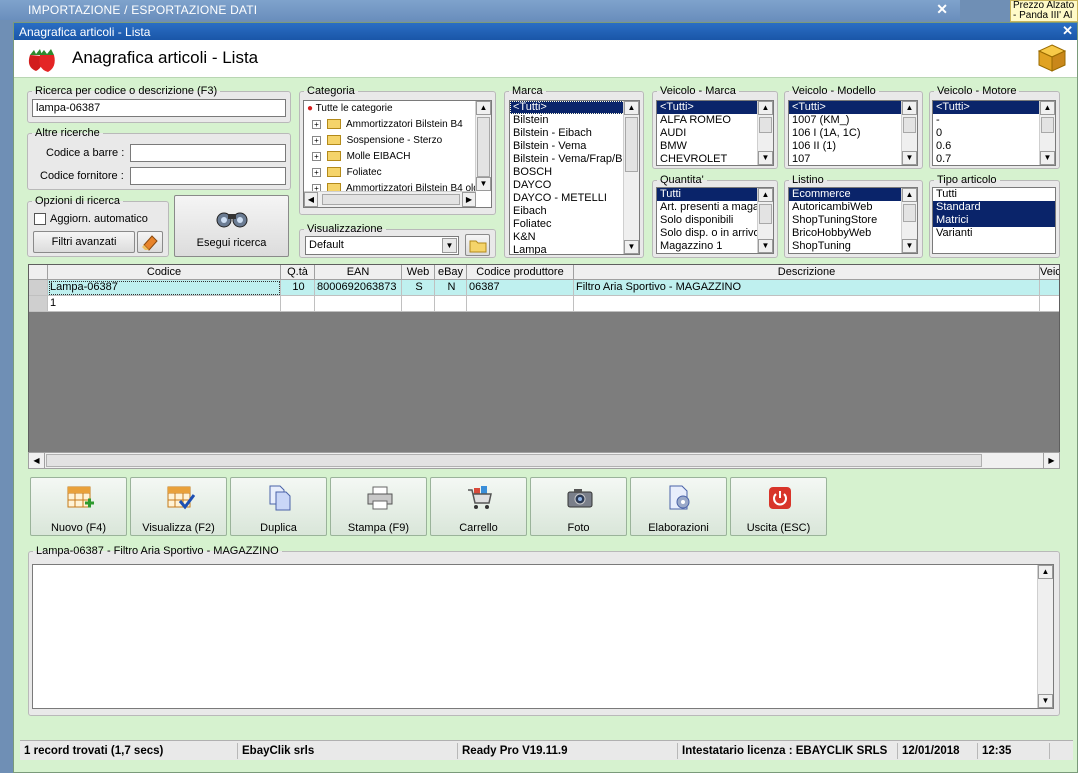 The height and width of the screenshot is (773, 1078). Describe the element at coordinates (520, 288) in the screenshot. I see `table-cell: 06387` at that location.